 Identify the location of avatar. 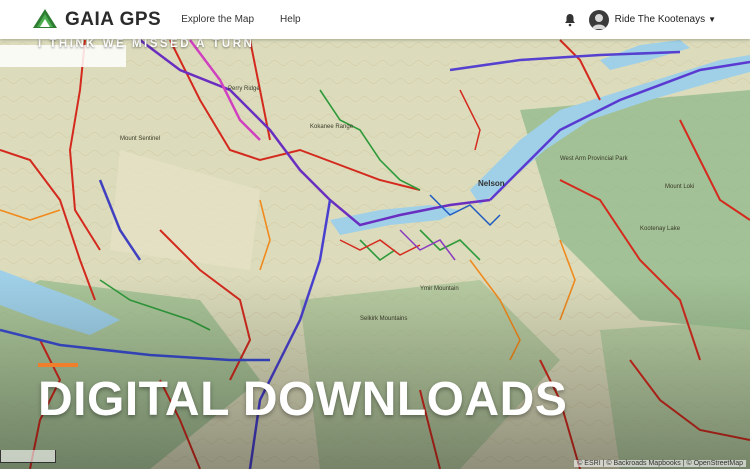
(598, 19).